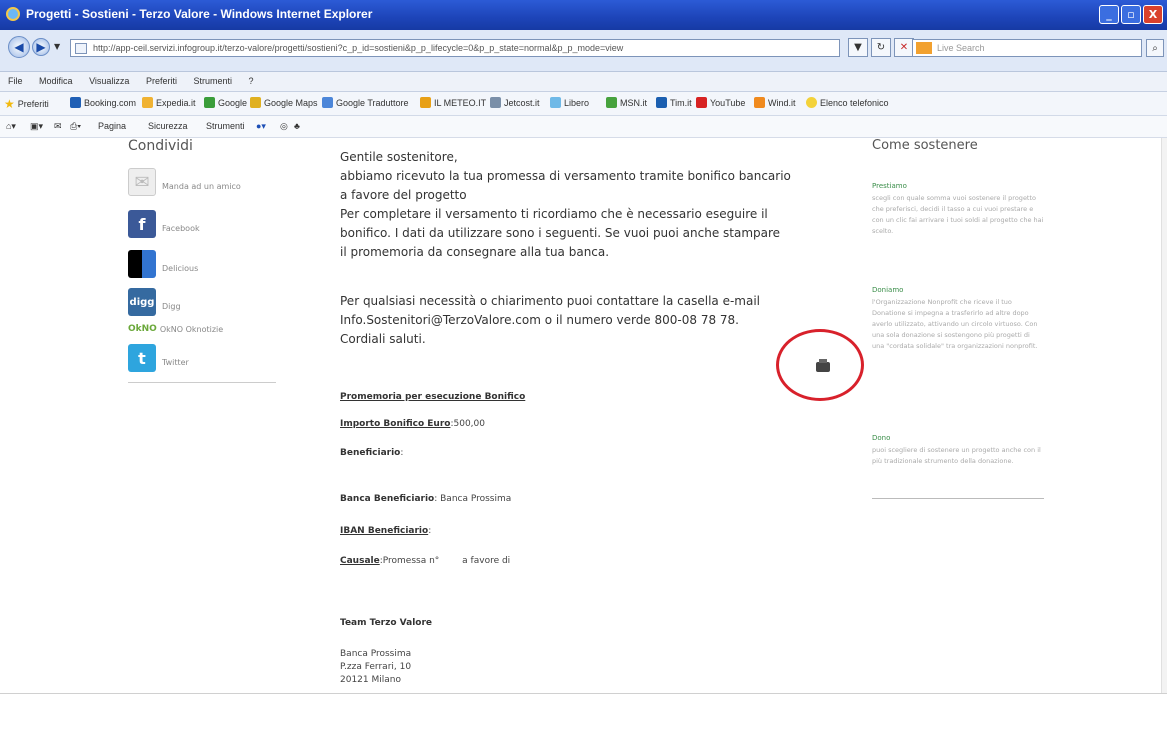 The height and width of the screenshot is (736, 1167). I want to click on ilmeteo-icon, so click(425, 102).